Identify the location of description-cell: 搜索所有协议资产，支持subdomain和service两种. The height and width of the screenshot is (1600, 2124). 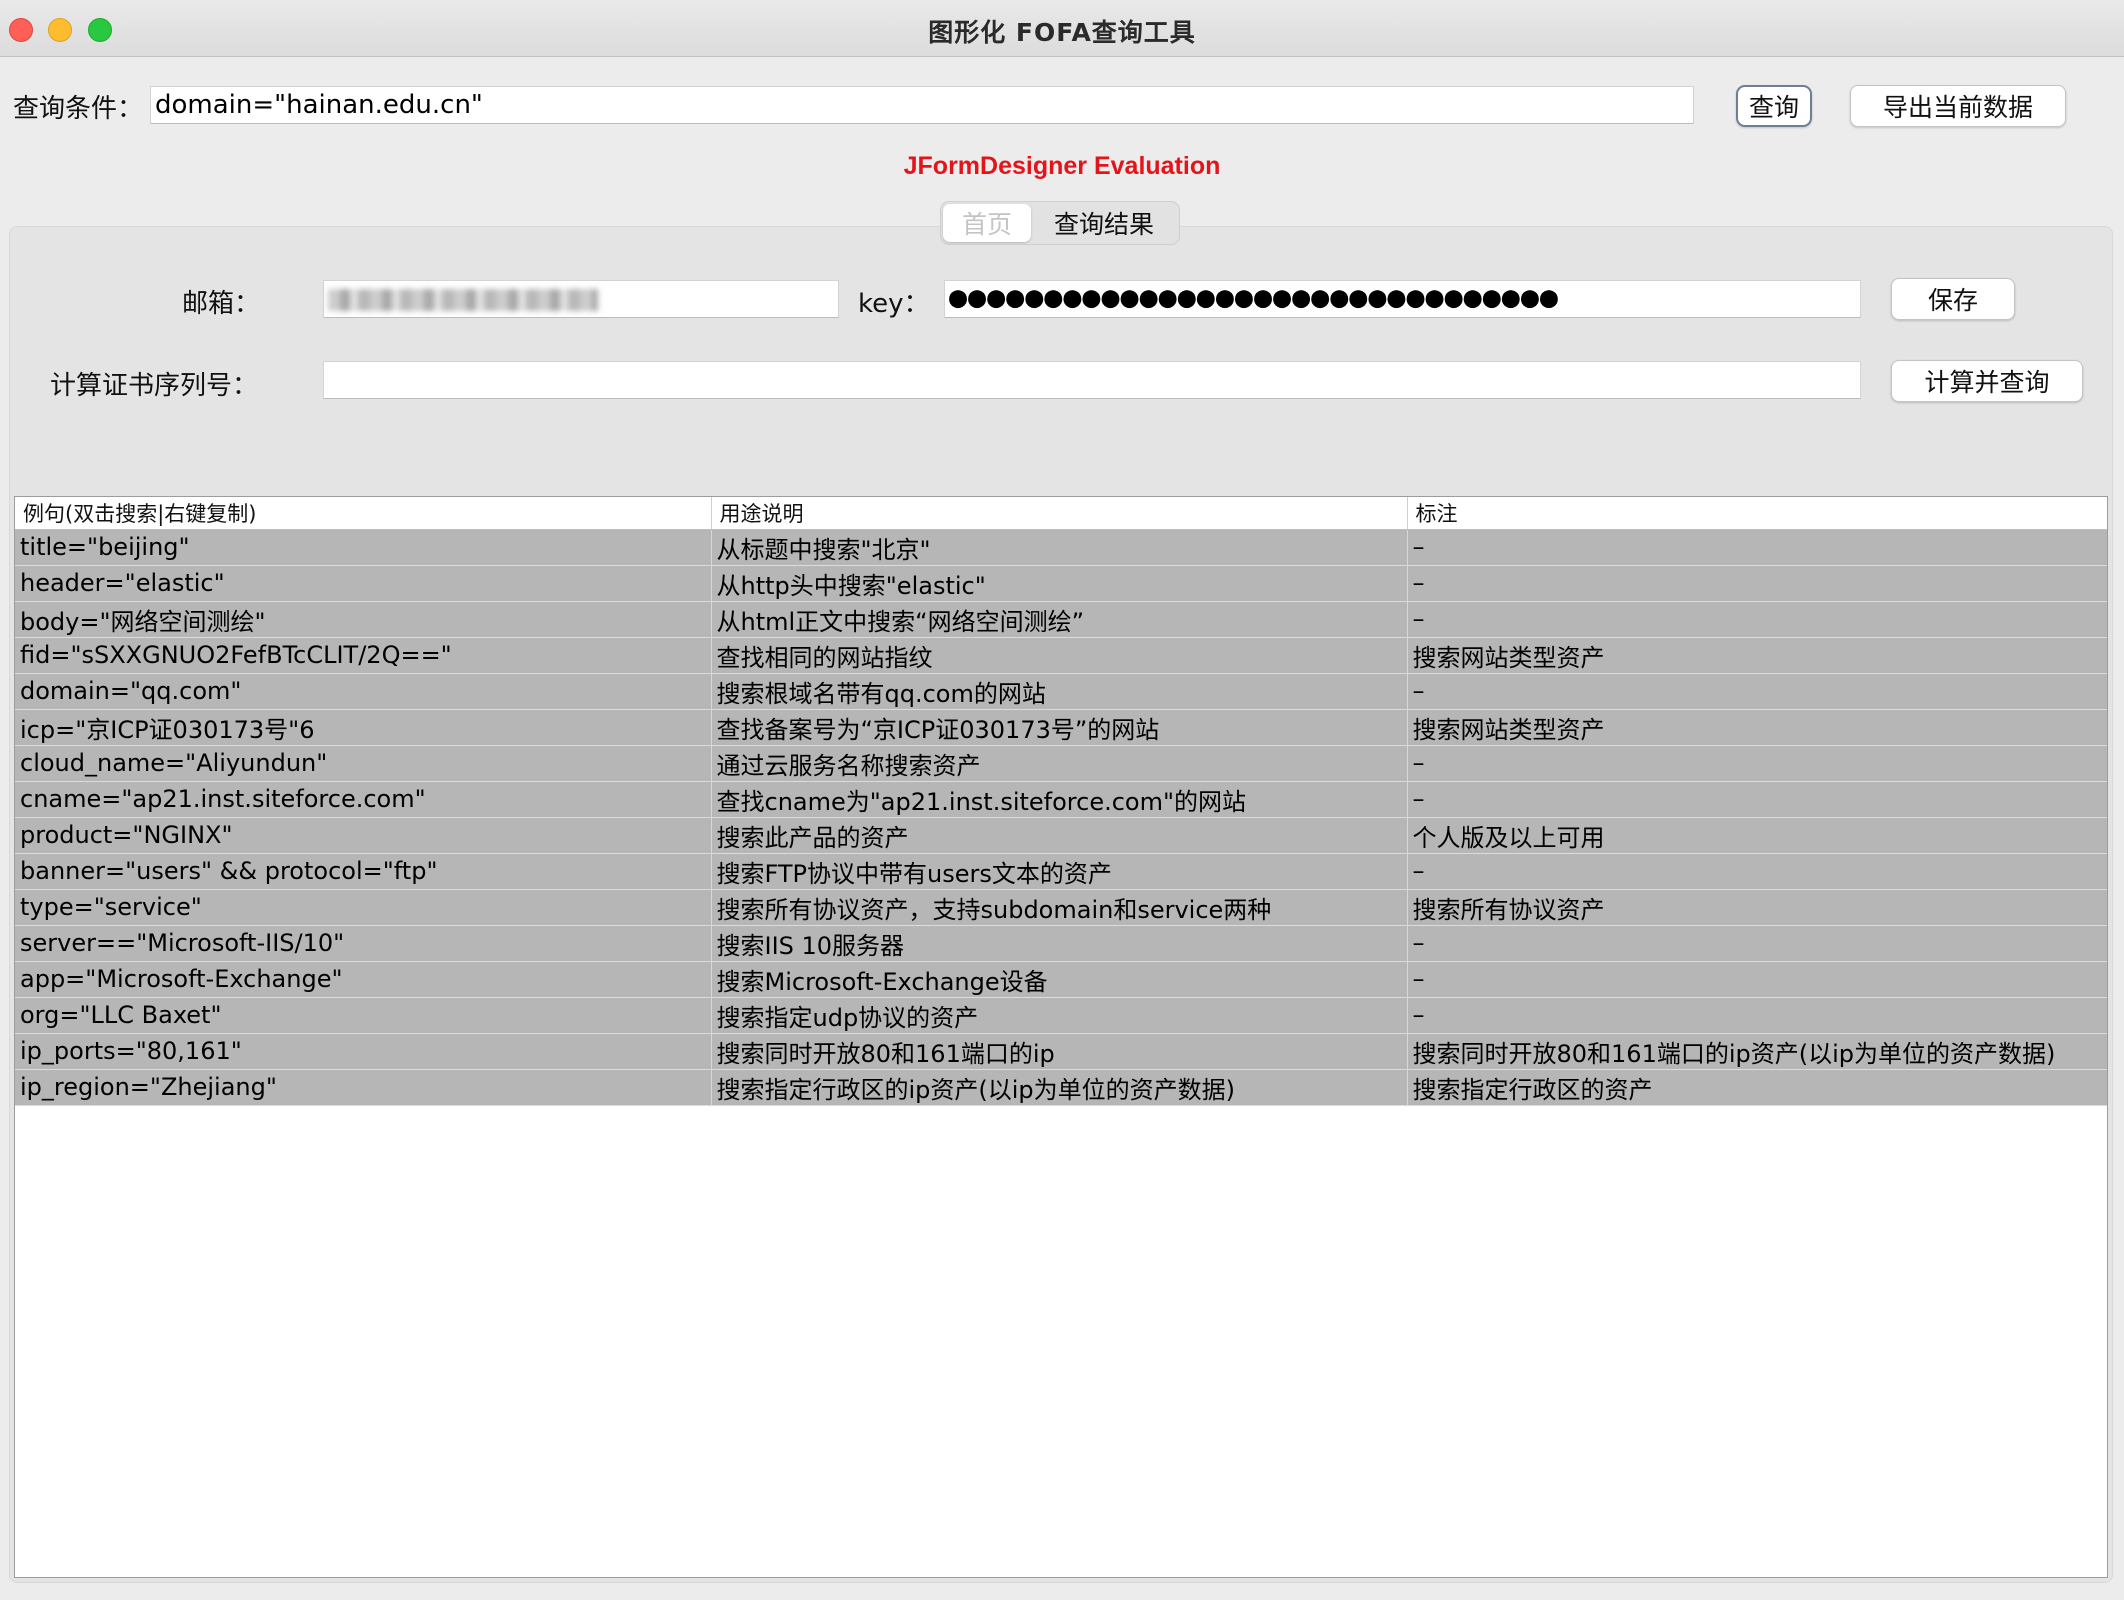
(1059, 907).